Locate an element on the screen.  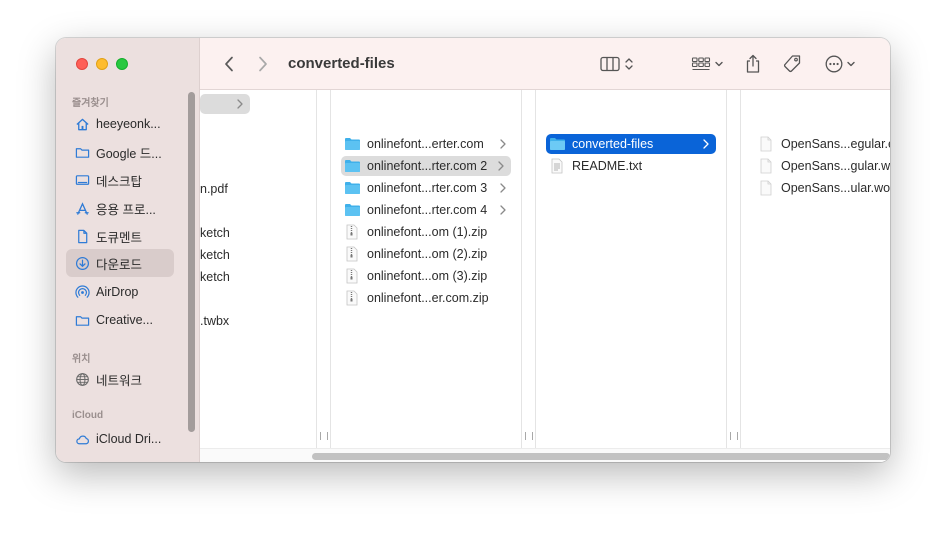
list-item: onlinefont...rter.com 2 is located at coordinates (426, 166).